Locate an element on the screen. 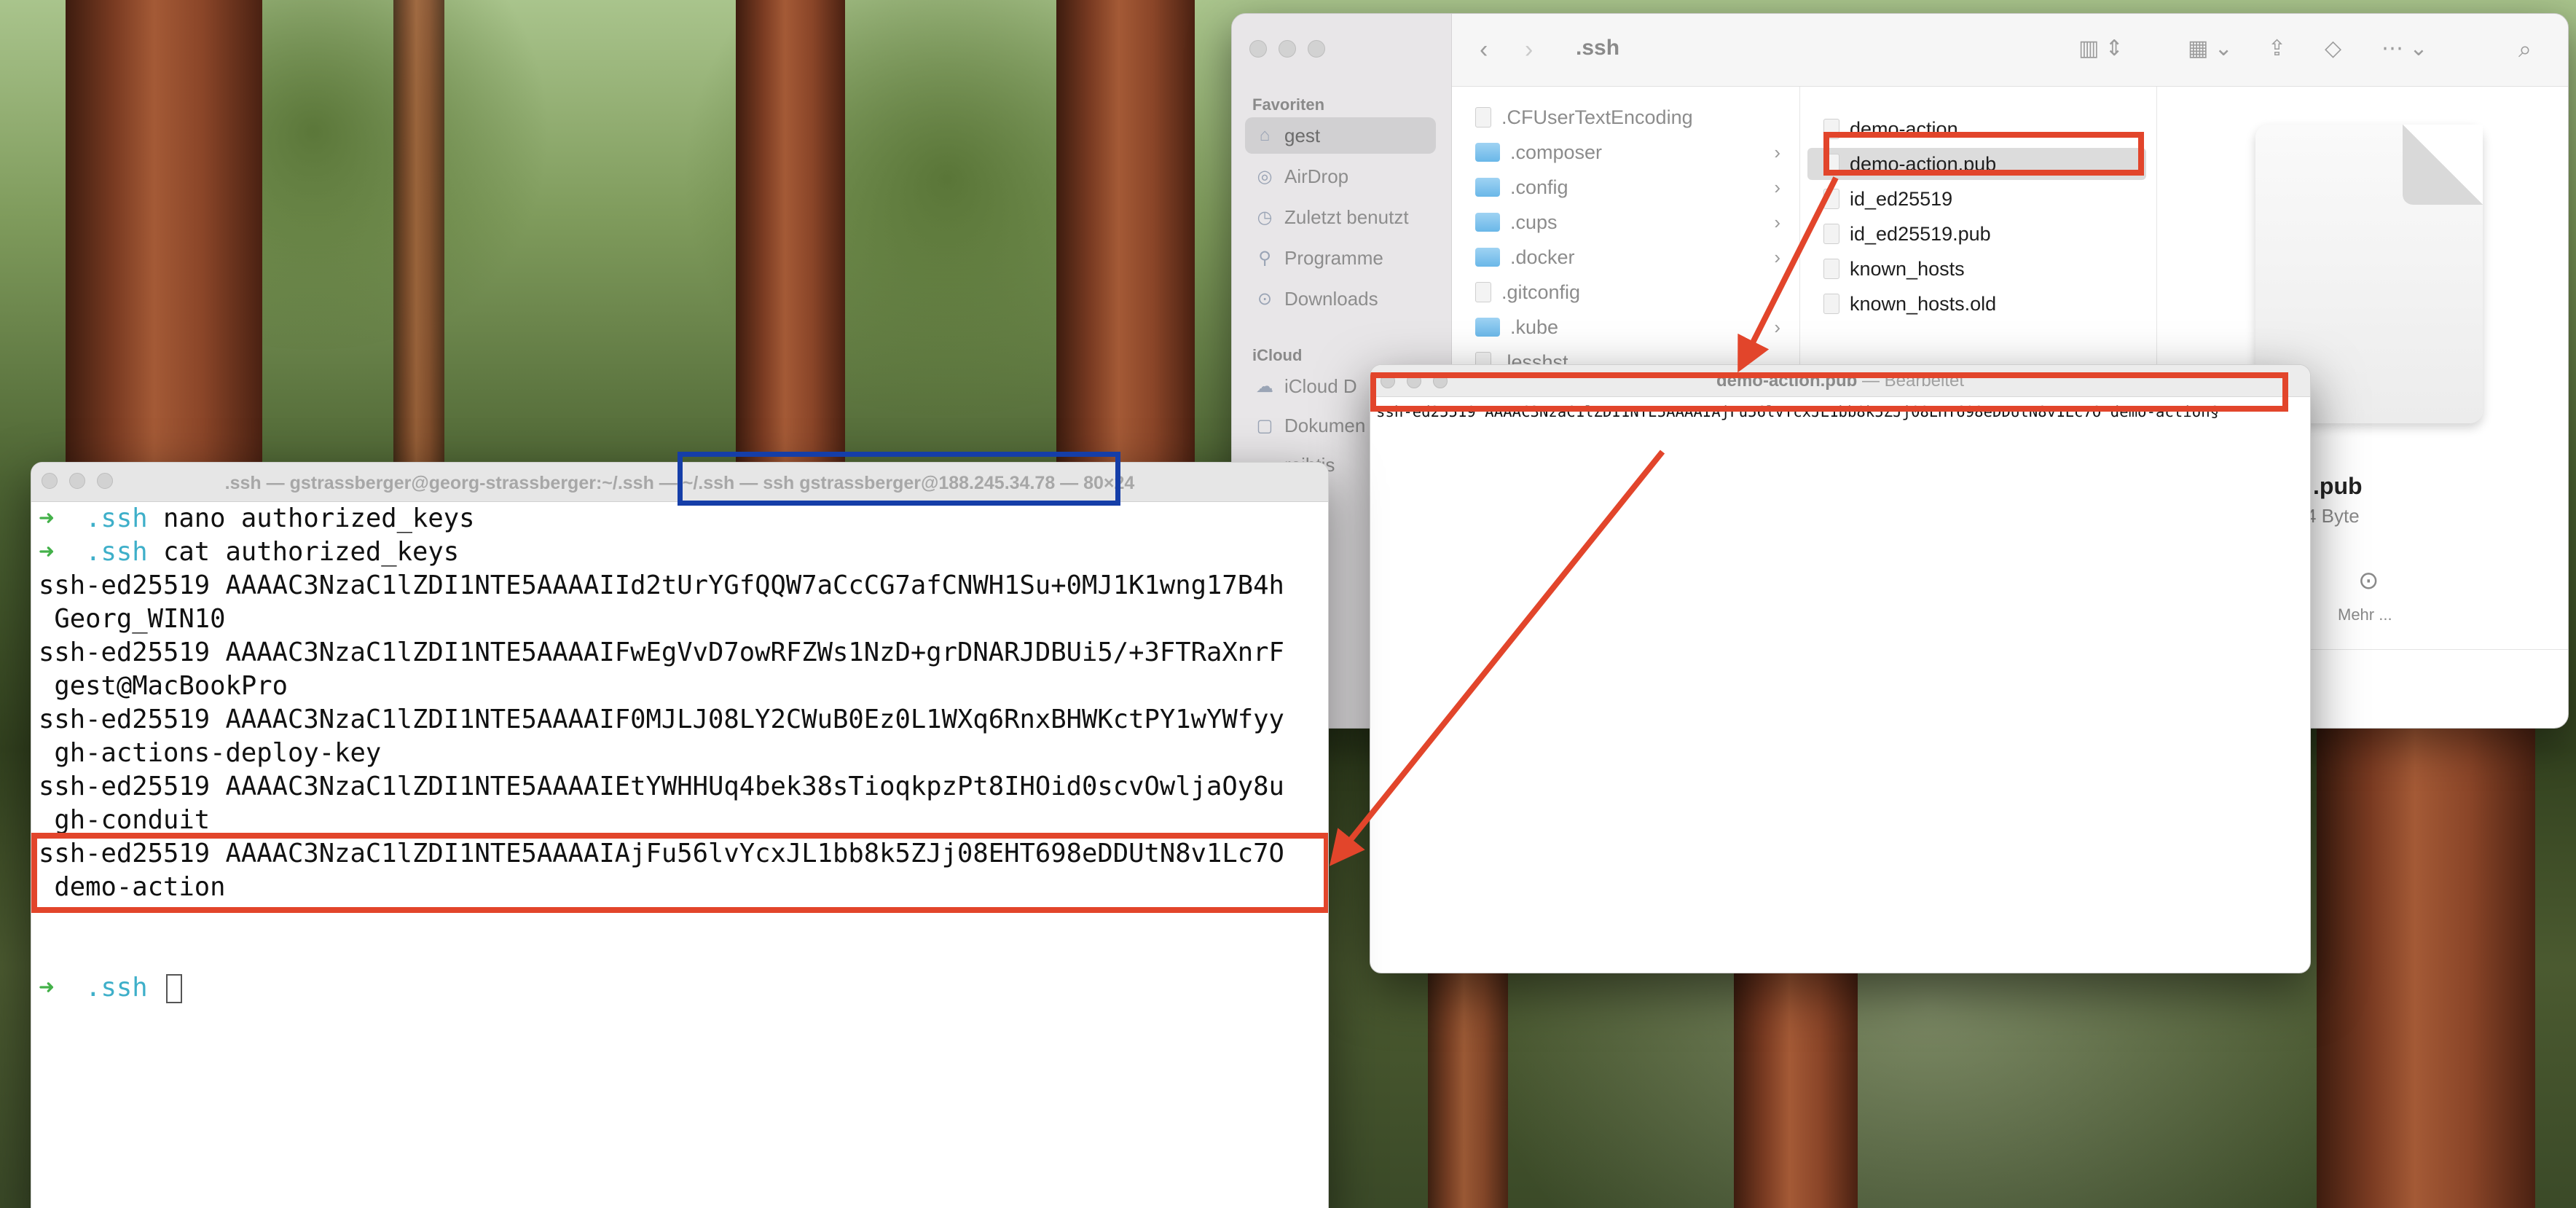 The height and width of the screenshot is (1208, 2576). terminal-line: Georg_WIN10 is located at coordinates (132, 619).